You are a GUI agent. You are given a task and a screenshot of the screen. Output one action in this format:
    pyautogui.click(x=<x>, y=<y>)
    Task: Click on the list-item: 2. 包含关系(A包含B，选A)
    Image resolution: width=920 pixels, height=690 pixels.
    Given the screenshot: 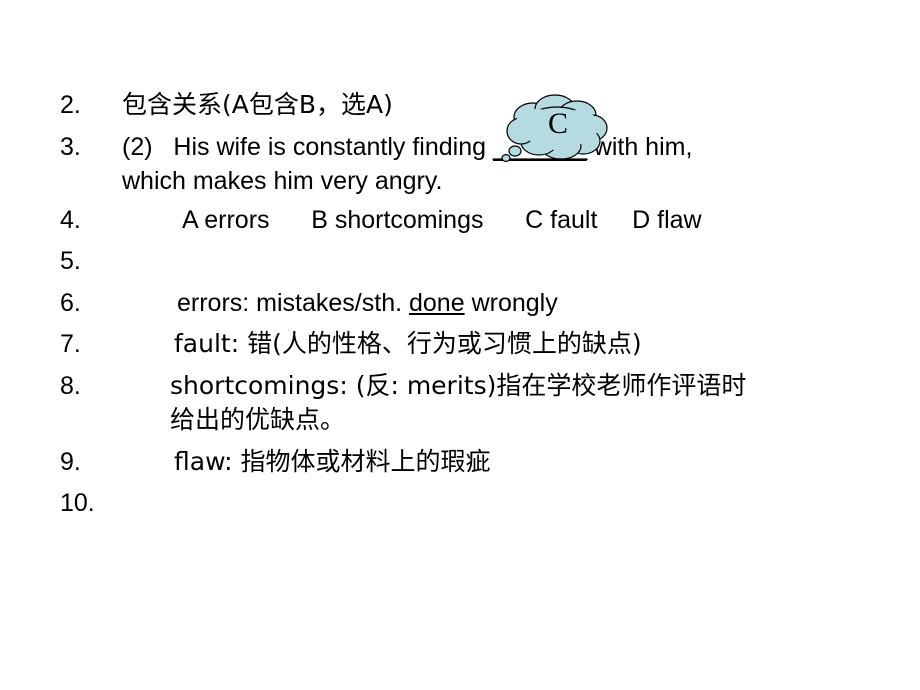 What is the action you would take?
    pyautogui.click(x=475, y=105)
    